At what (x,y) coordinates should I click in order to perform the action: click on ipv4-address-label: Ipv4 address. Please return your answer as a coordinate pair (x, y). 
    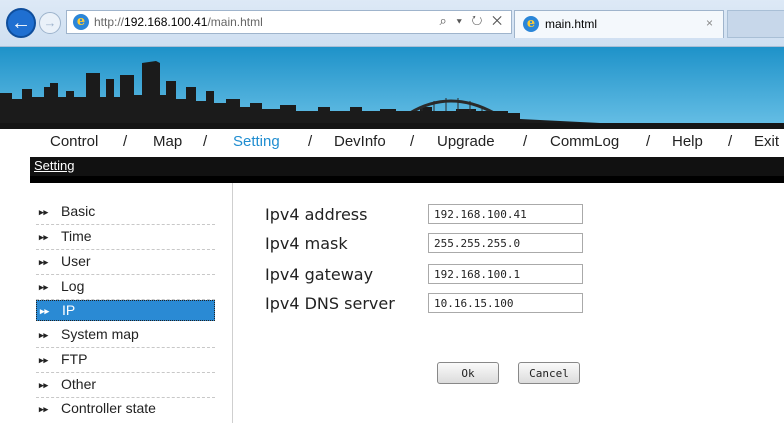
    Looking at the image, I should click on (316, 214).